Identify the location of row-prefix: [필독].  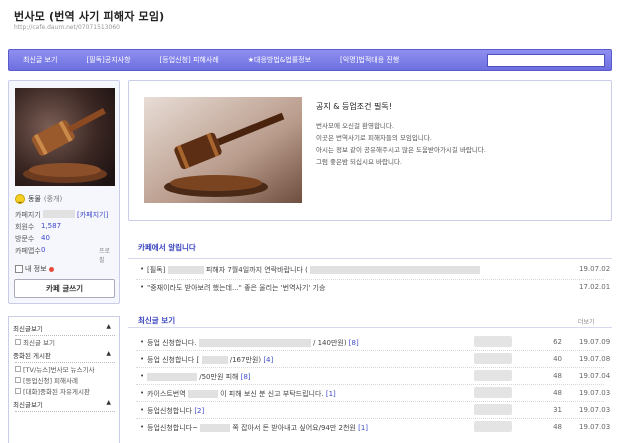
(156, 270).